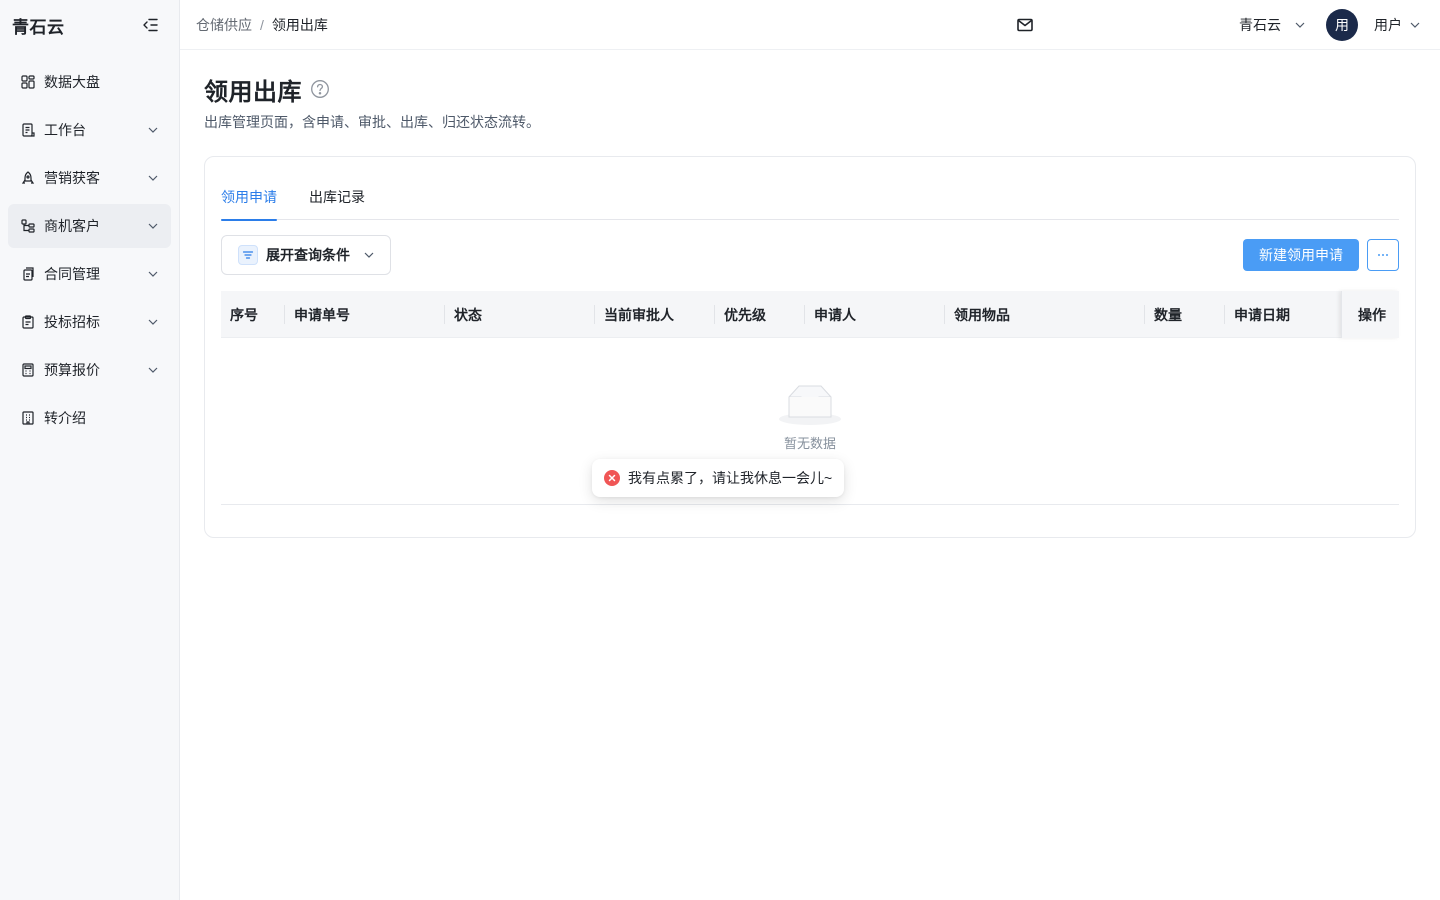 The height and width of the screenshot is (900, 1440). What do you see at coordinates (89, 418) in the screenshot?
I see `sidebar-item-referral: 转介绍` at bounding box center [89, 418].